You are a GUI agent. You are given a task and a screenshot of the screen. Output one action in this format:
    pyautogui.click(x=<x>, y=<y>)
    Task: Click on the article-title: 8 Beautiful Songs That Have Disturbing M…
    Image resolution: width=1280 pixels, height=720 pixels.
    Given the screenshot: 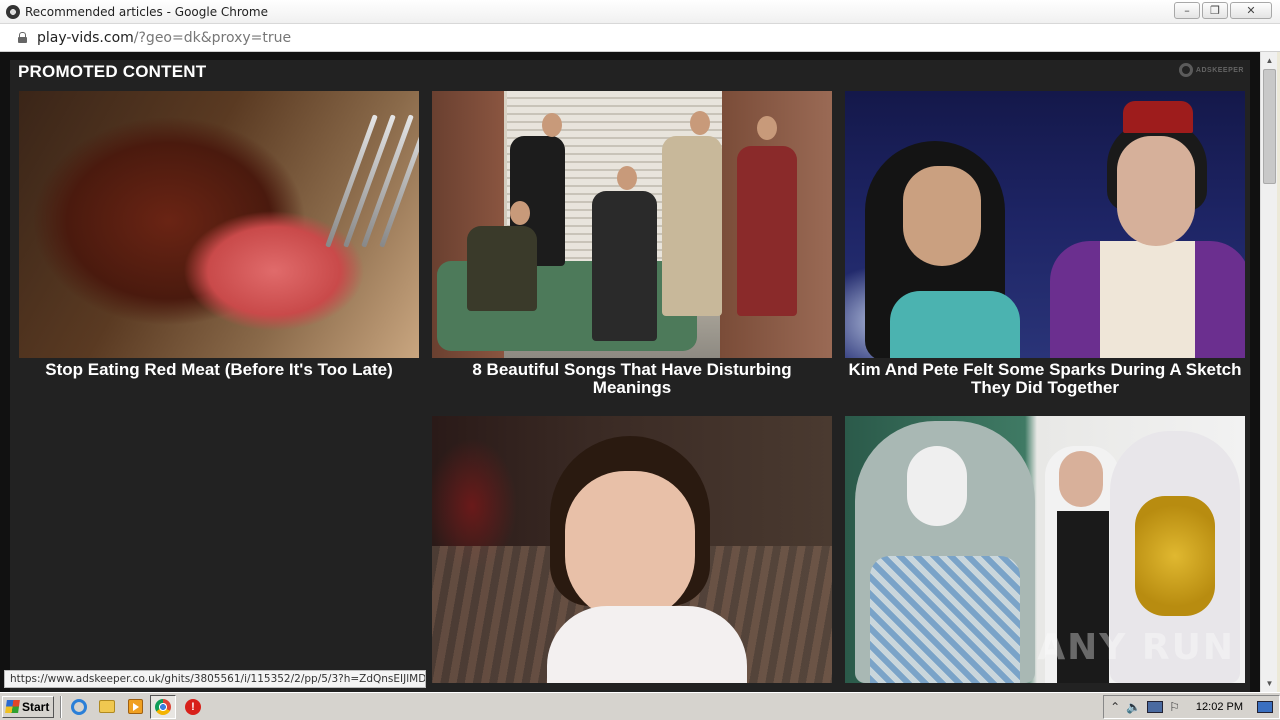 What is the action you would take?
    pyautogui.click(x=632, y=379)
    